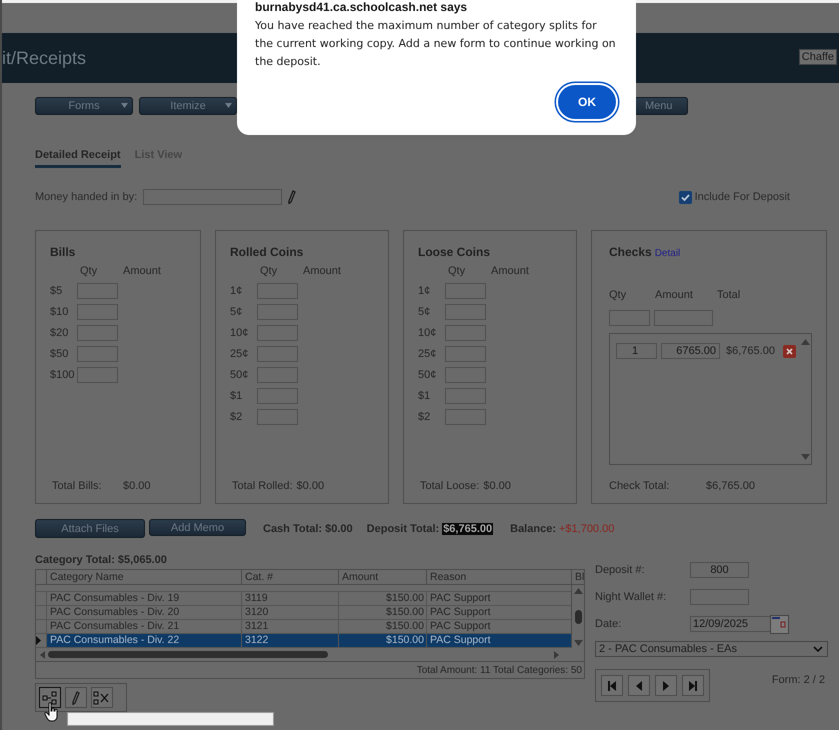 Image resolution: width=839 pixels, height=730 pixels. Describe the element at coordinates (143, 577) in the screenshot. I see `column-header: Category Name` at that location.